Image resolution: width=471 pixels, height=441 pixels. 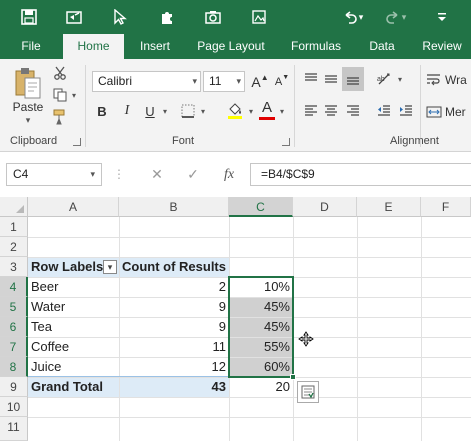 I want to click on grand-total-label: Grand Total, so click(x=73, y=387).